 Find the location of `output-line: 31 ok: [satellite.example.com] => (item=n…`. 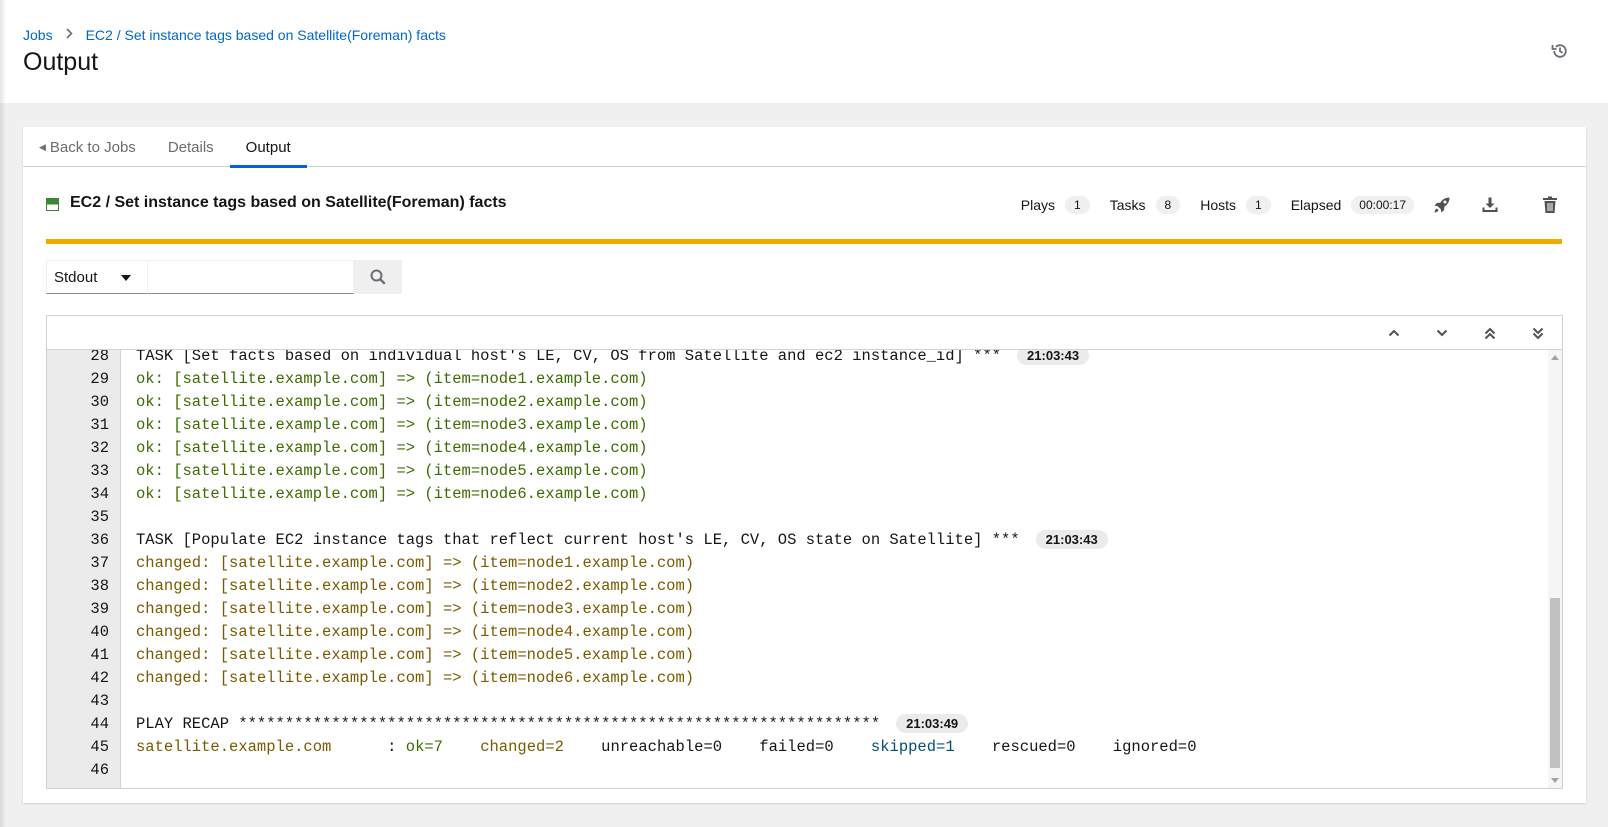

output-line: 31 ok: [satellite.example.com] => (item=n… is located at coordinates (797, 425).